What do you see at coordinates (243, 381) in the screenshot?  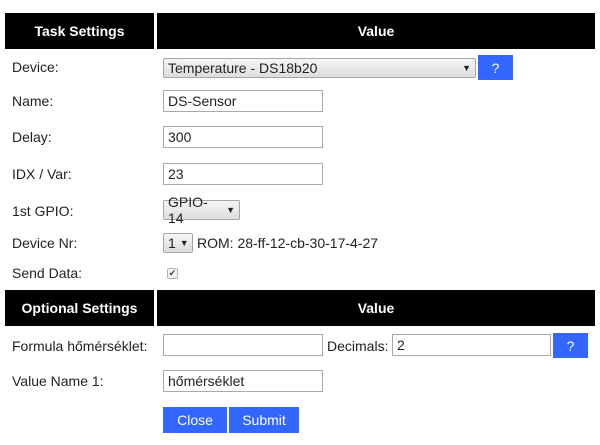 I see `value-name-field` at bounding box center [243, 381].